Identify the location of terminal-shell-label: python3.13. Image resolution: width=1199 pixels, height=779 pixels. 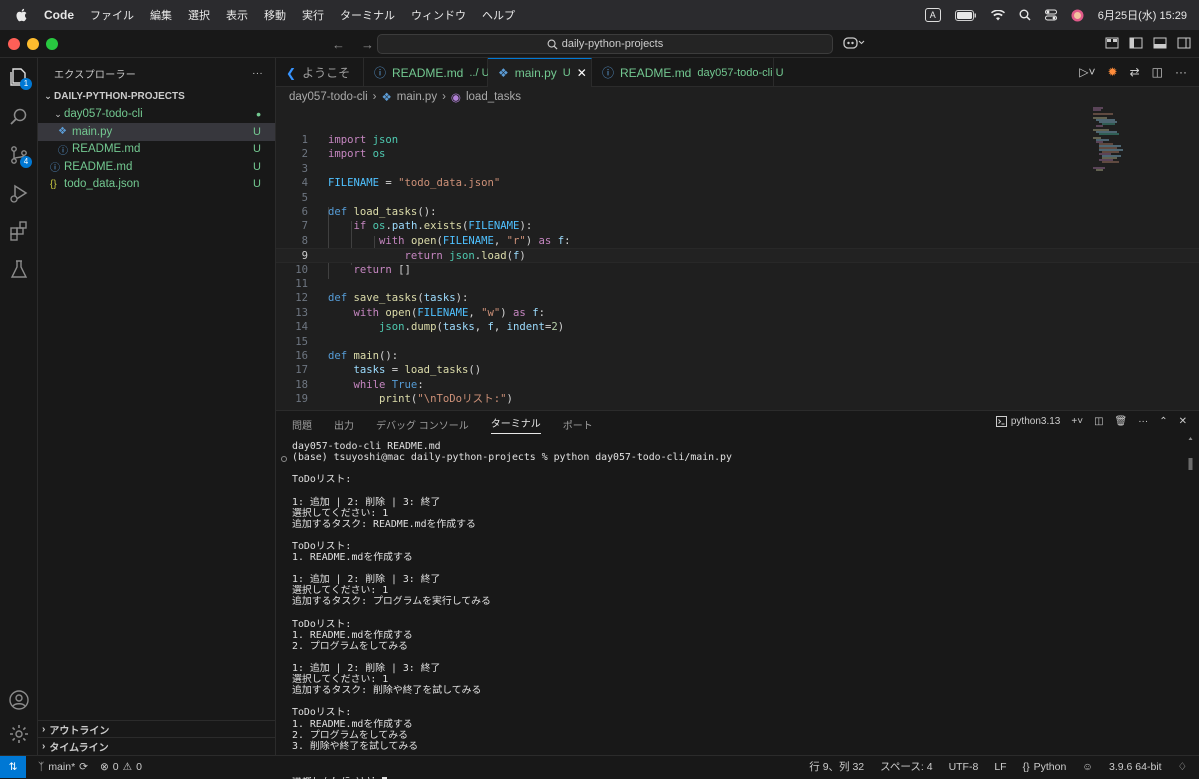
(1035, 421).